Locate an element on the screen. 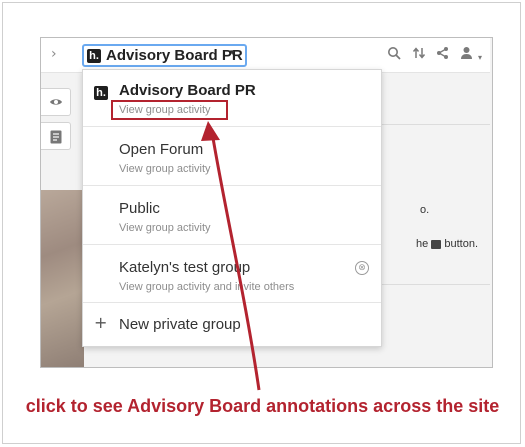  arrow-annotation is located at coordinates (231, 256).